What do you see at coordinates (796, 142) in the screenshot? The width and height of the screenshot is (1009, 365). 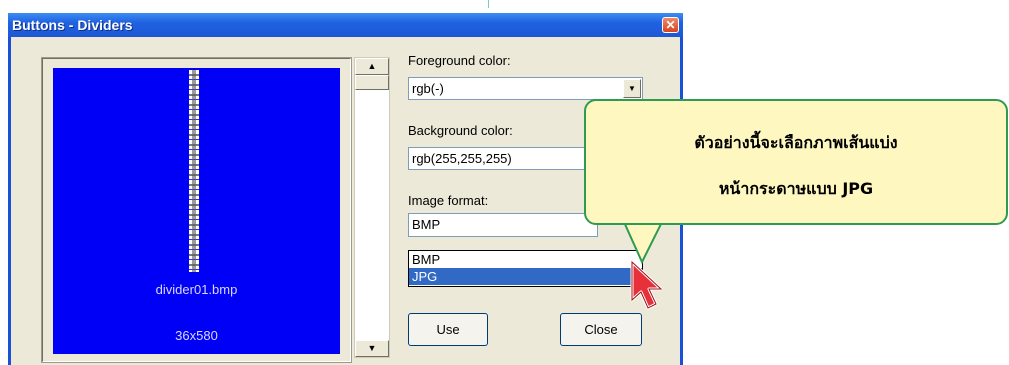 I see `callout-line-1: ตัวอย่างนี้จะเลือกภาพเส้นแบ่ง` at bounding box center [796, 142].